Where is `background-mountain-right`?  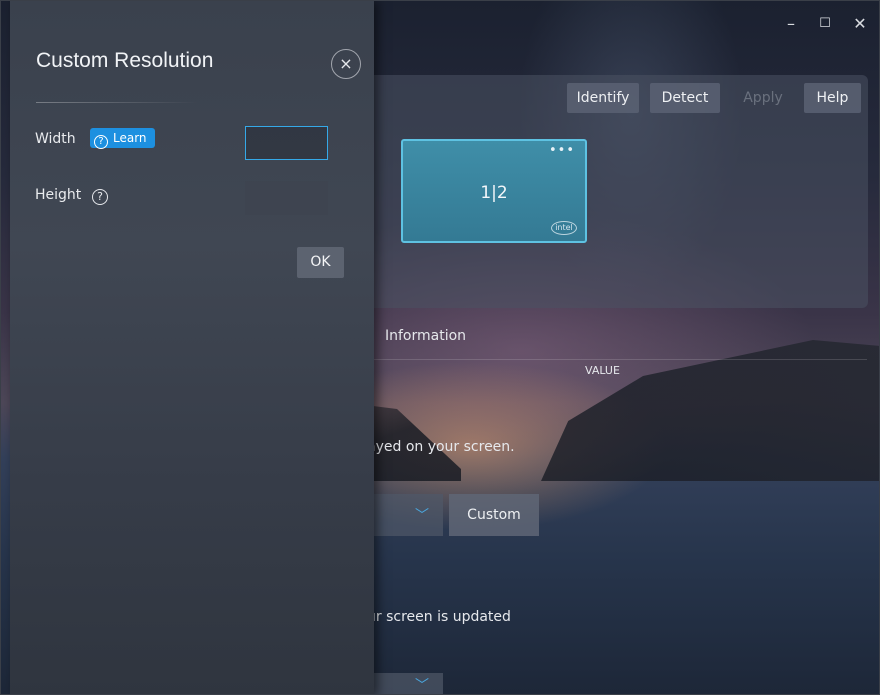 background-mountain-right is located at coordinates (710, 410).